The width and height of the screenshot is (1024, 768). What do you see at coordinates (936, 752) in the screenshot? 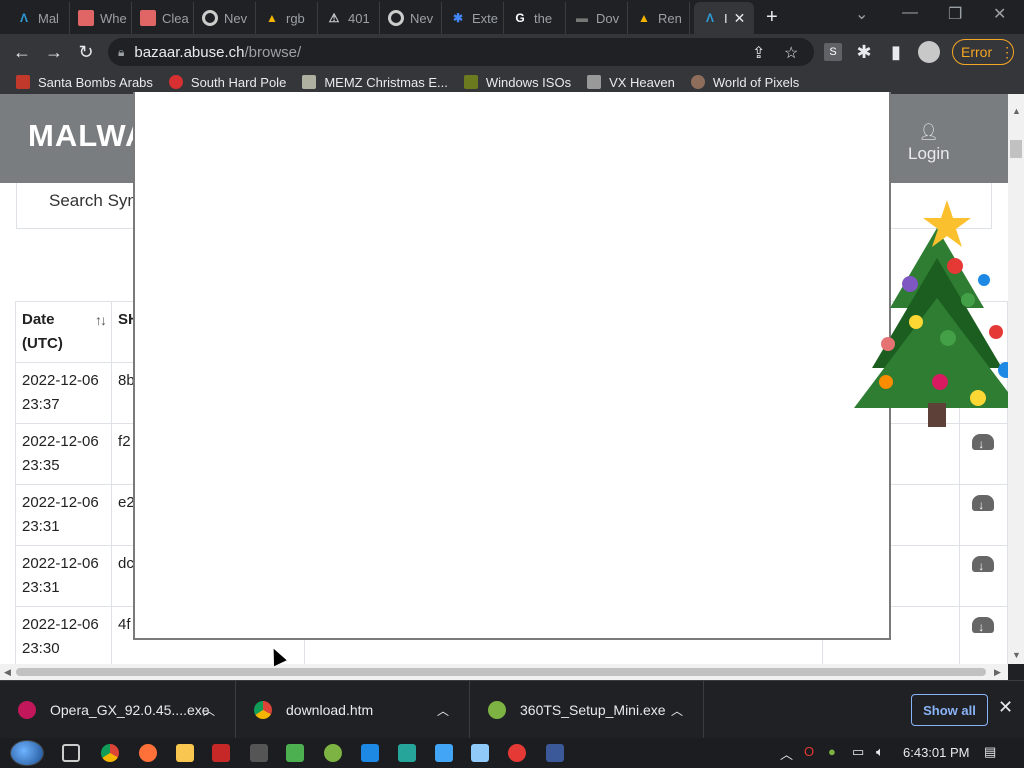
I see `clock: 6:43:01 PM` at bounding box center [936, 752].